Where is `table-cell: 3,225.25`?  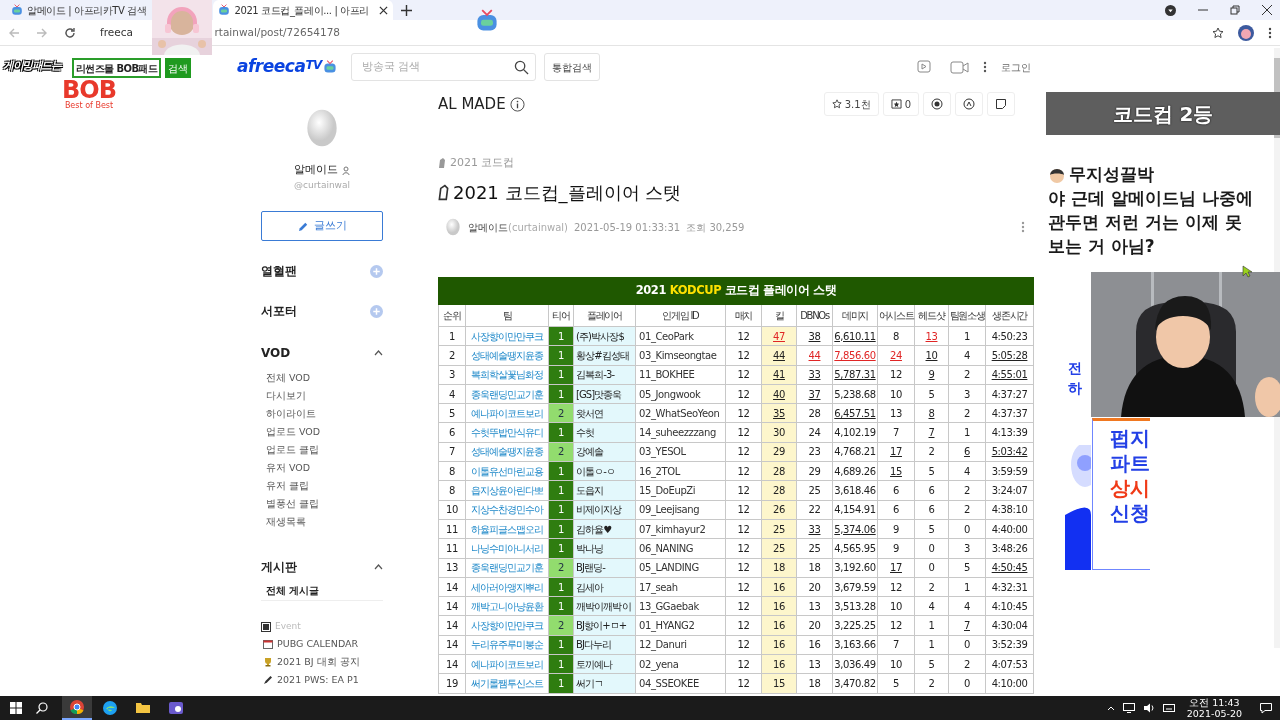
table-cell: 3,225.25 is located at coordinates (855, 625).